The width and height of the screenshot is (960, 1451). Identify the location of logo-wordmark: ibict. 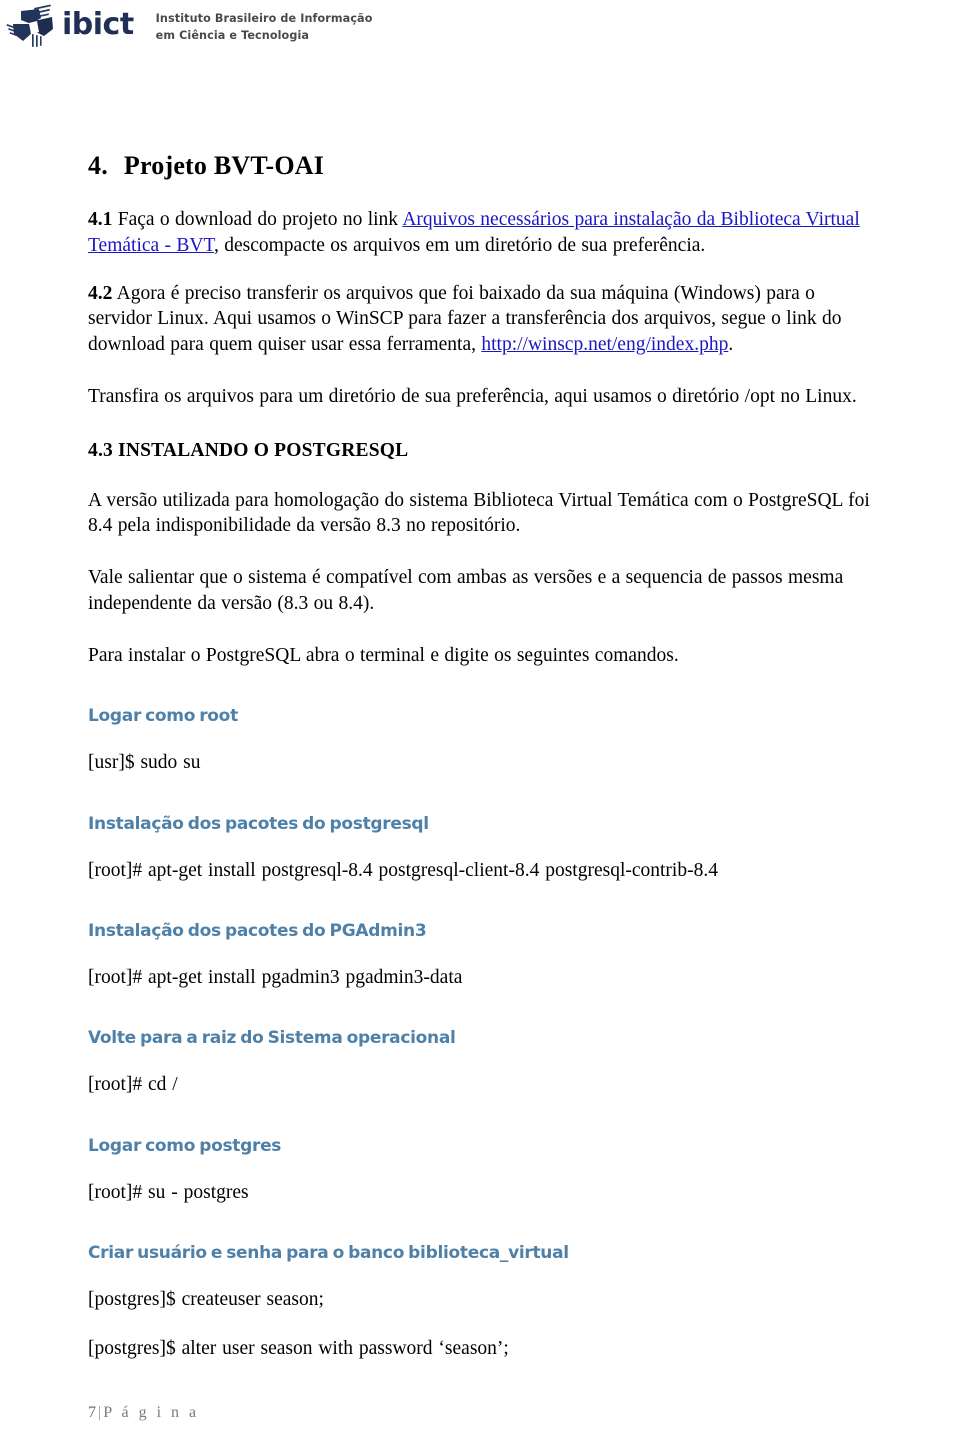
(98, 24).